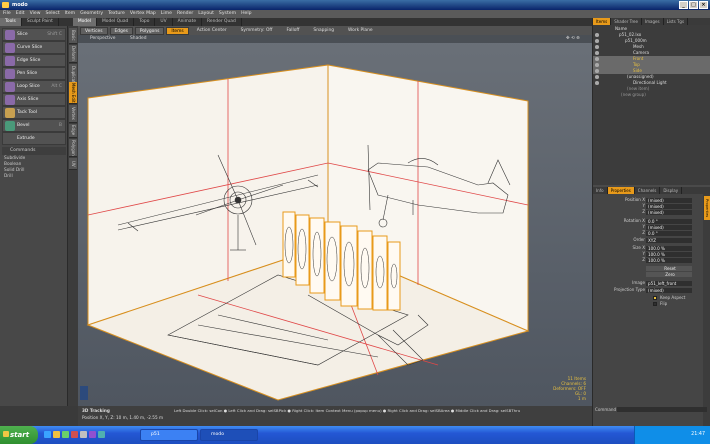  What do you see at coordinates (73, 148) in the screenshot?
I see `vtab-polygon: Polygon` at bounding box center [73, 148].